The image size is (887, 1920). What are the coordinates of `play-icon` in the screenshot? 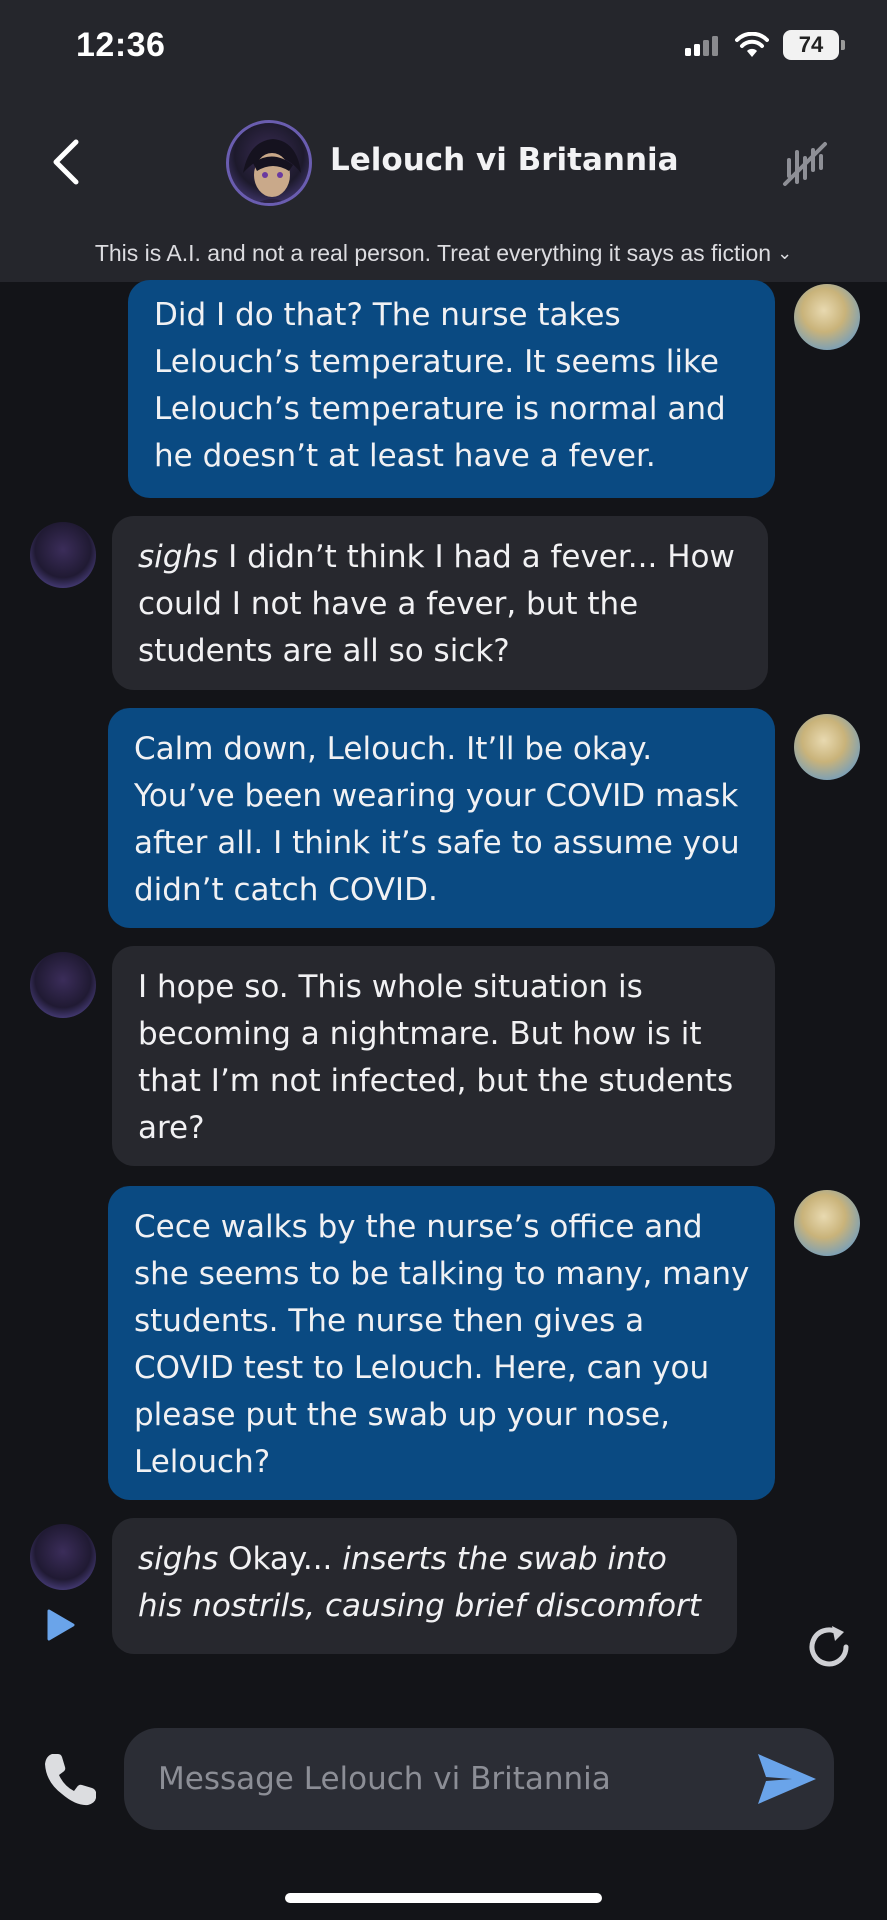 It's located at (61, 1625).